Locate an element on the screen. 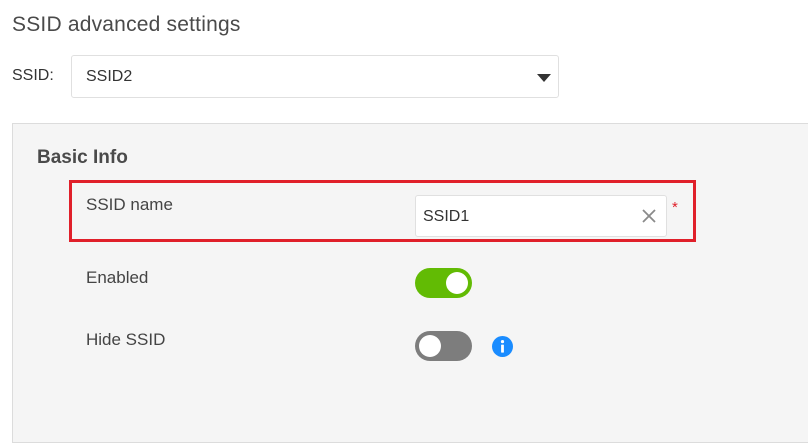 The image size is (808, 443). required-mark: * is located at coordinates (675, 207).